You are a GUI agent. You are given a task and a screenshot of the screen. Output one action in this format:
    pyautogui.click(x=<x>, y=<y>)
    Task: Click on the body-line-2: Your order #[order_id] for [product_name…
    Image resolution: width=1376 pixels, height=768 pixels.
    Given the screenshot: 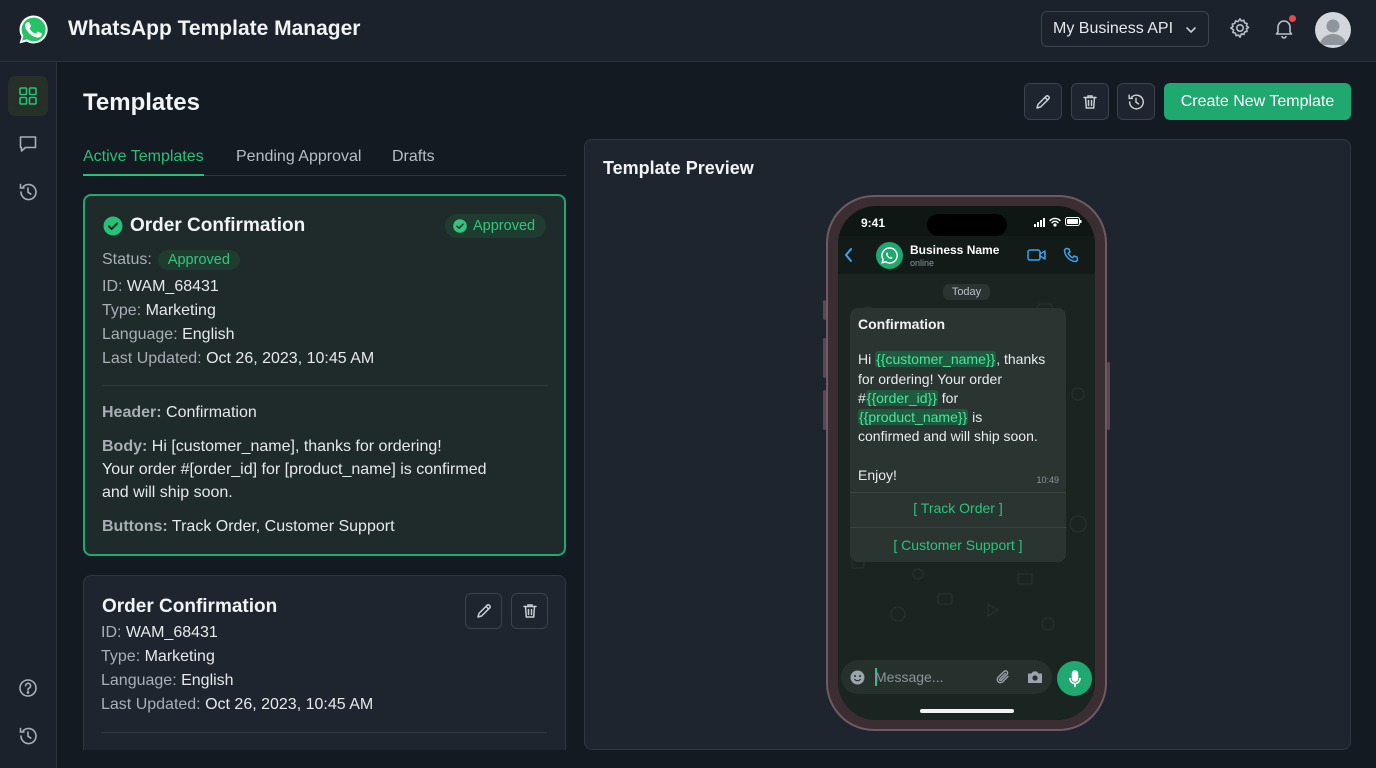 What is the action you would take?
    pyautogui.click(x=294, y=469)
    